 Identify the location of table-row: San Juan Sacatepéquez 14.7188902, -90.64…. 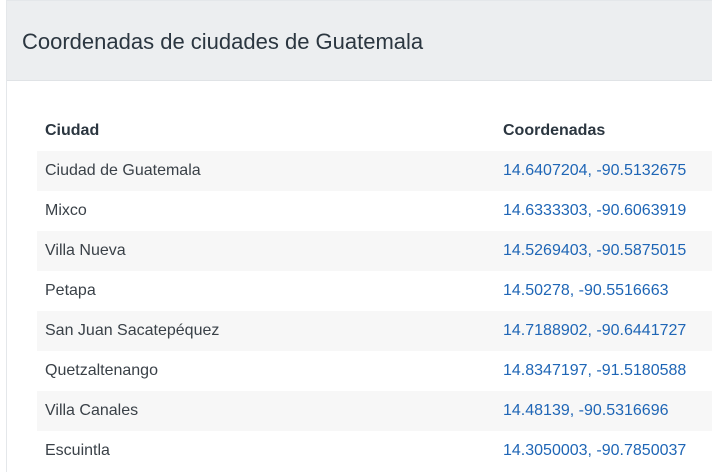
(374, 331).